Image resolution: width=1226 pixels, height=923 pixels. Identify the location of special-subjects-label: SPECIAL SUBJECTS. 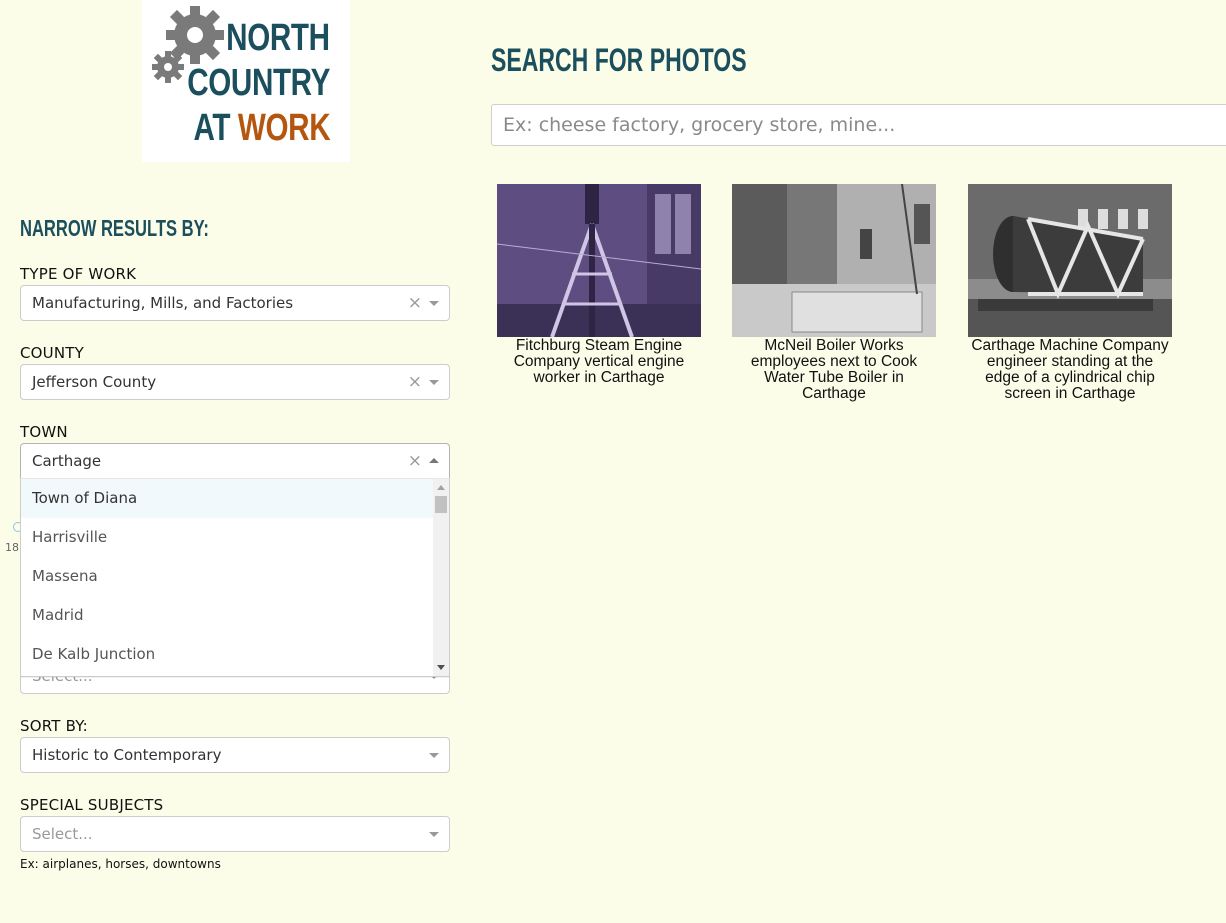
(92, 805).